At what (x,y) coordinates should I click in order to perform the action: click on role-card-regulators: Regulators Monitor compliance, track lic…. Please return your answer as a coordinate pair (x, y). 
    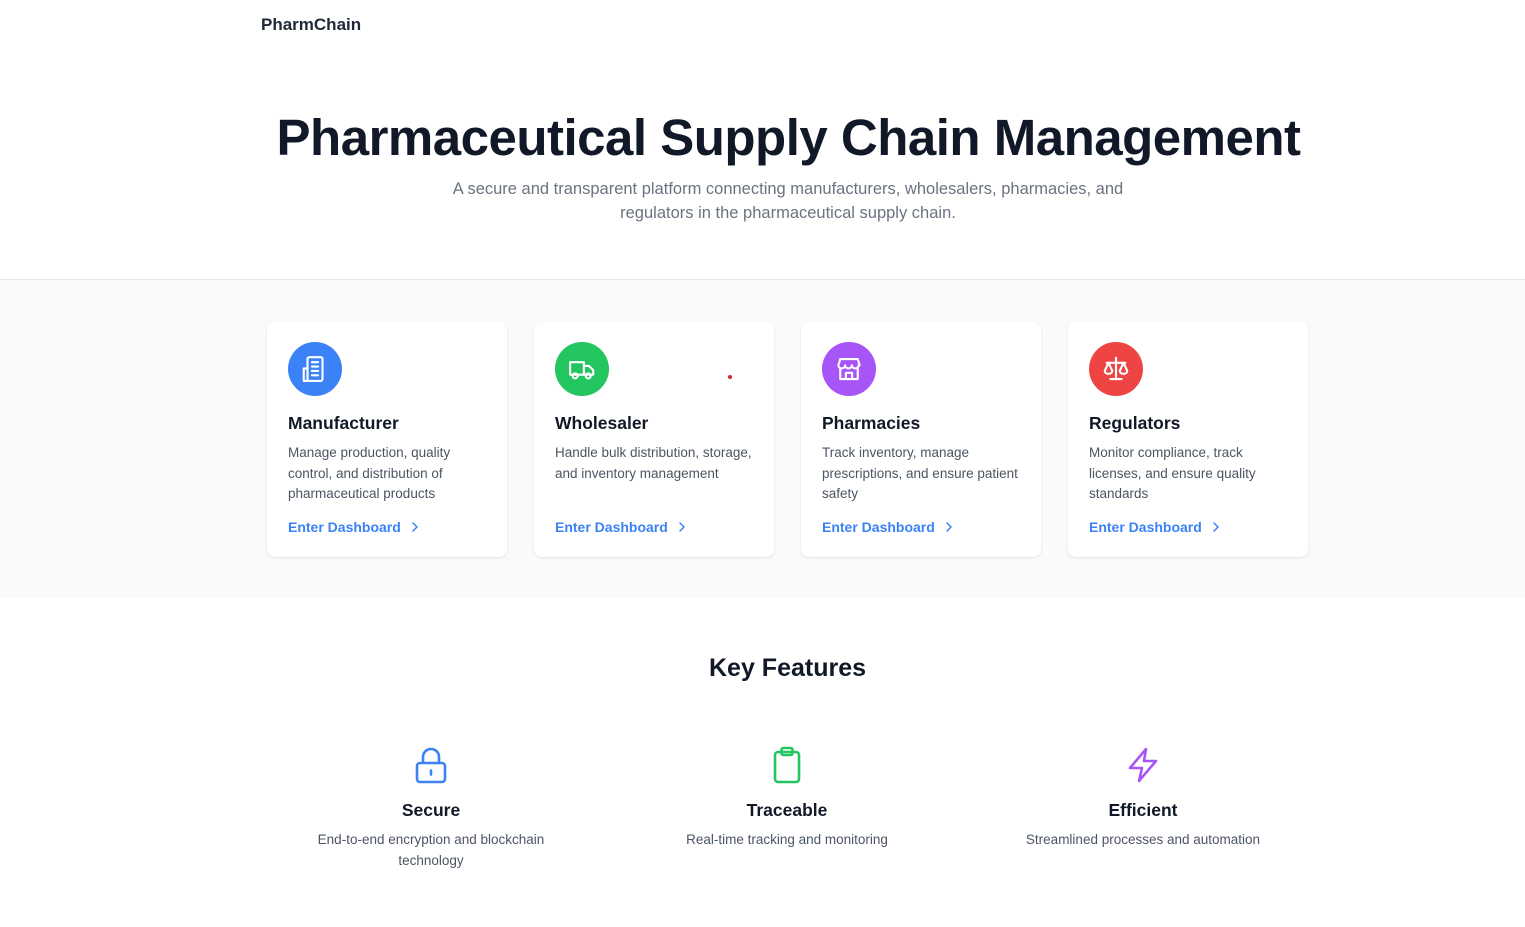
    Looking at the image, I should click on (1188, 439).